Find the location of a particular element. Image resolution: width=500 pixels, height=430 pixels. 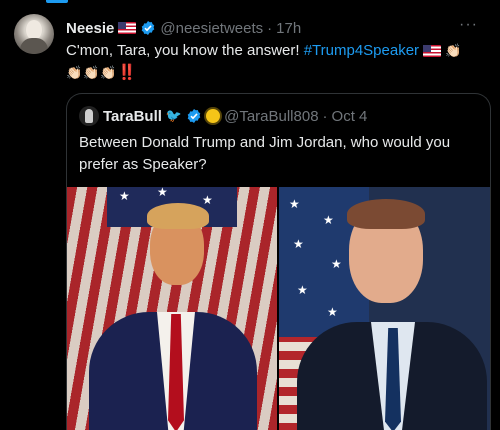

tweet-header: Neesie @neesietweets · 17h is located at coordinates (183, 28).